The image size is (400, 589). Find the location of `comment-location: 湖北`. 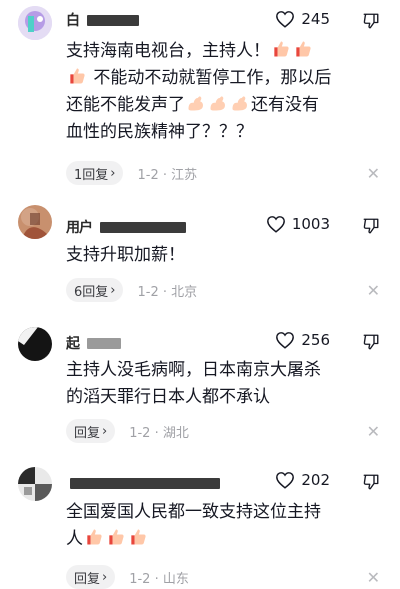

comment-location: 湖北 is located at coordinates (175, 433).